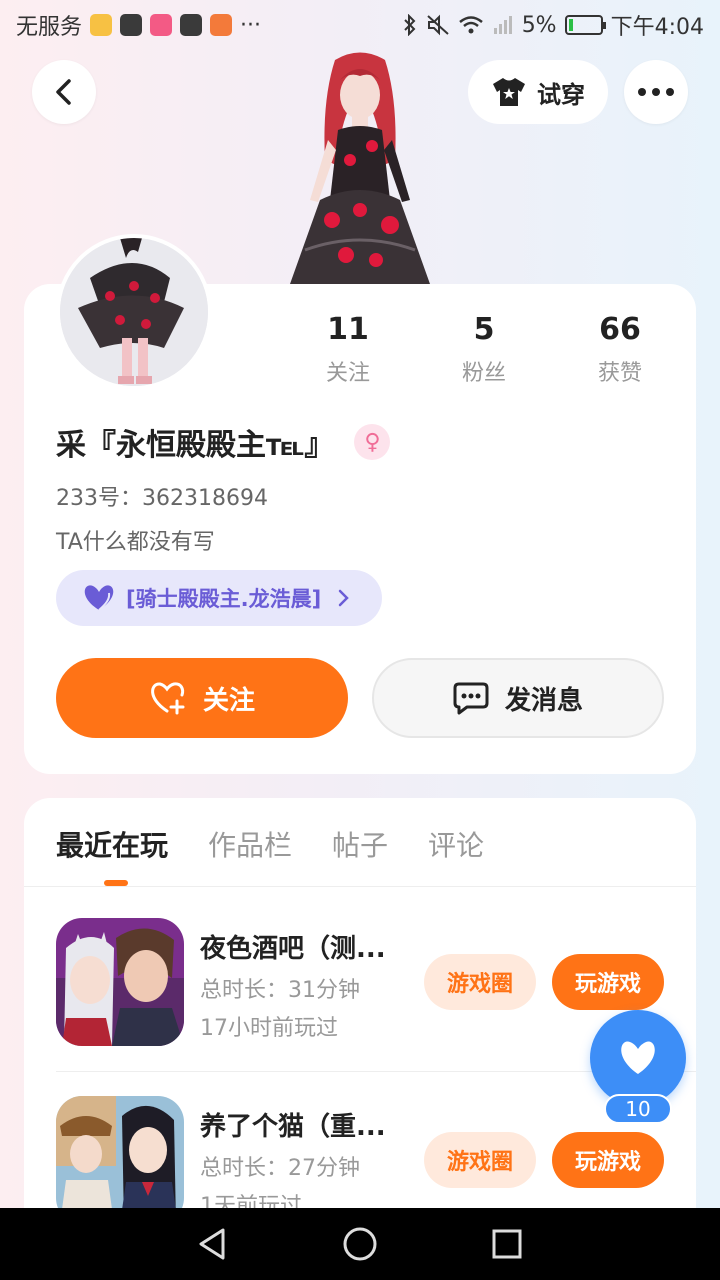 This screenshot has width=720, height=1280. I want to click on user-id: 233号：362318694, so click(162, 498).